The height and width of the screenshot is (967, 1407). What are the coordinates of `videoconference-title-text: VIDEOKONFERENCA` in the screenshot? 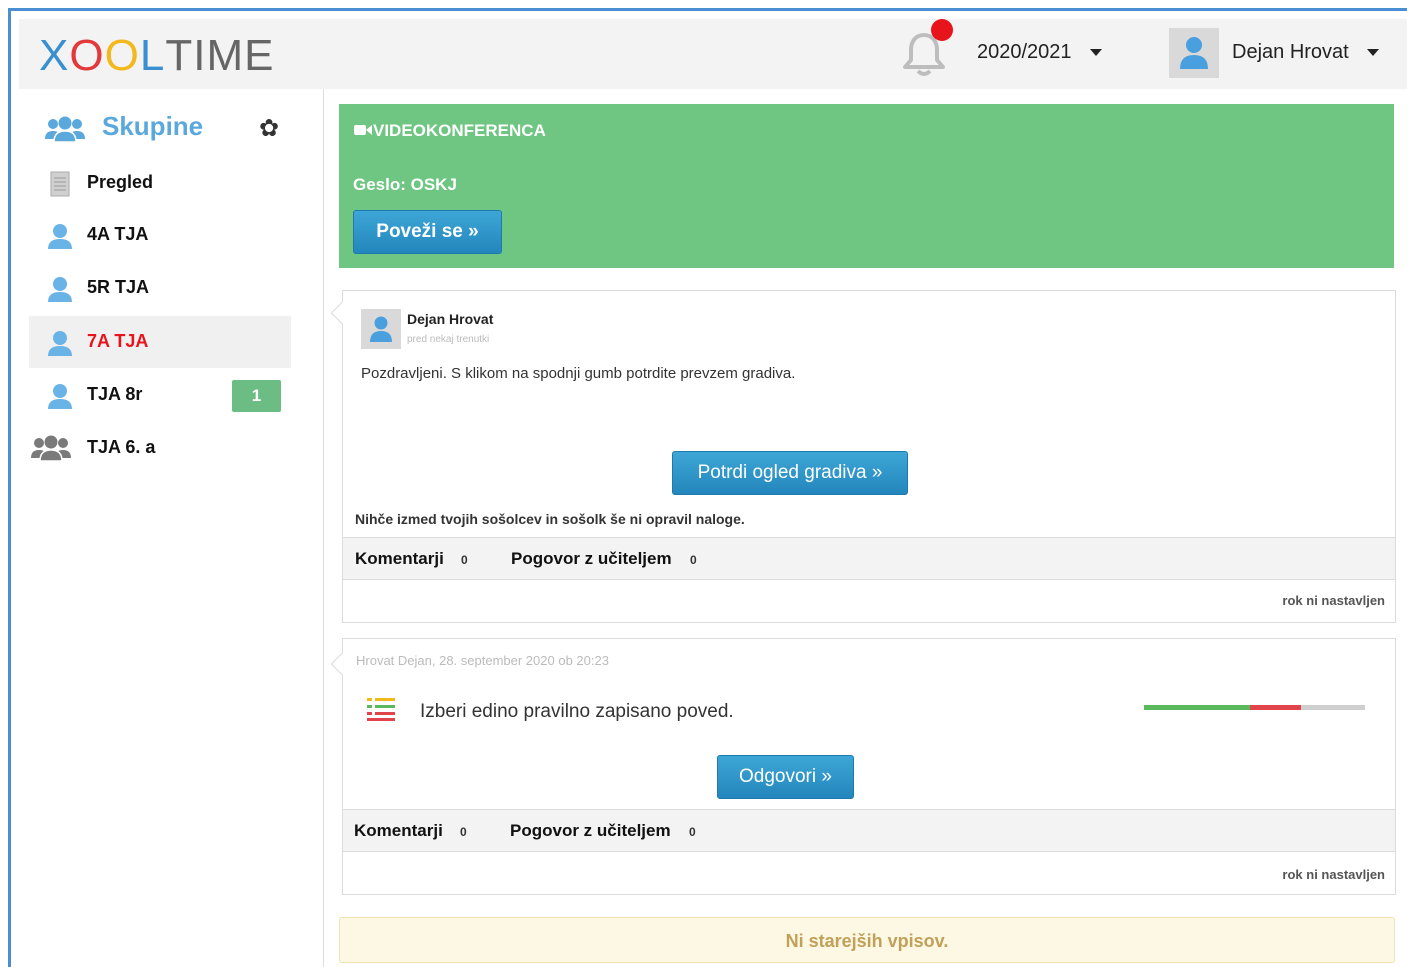 It's located at (459, 130).